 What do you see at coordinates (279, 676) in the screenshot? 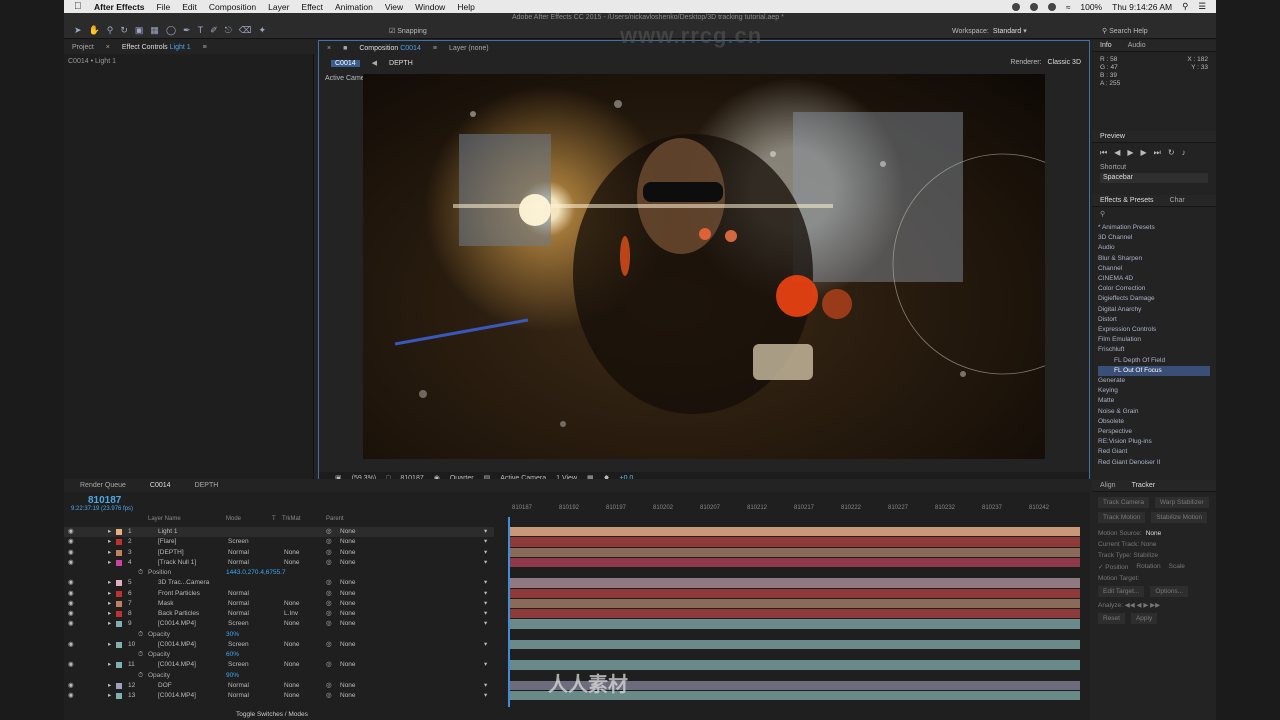
I see `layer-property-row: ⏱ Opacity 90%` at bounding box center [279, 676].